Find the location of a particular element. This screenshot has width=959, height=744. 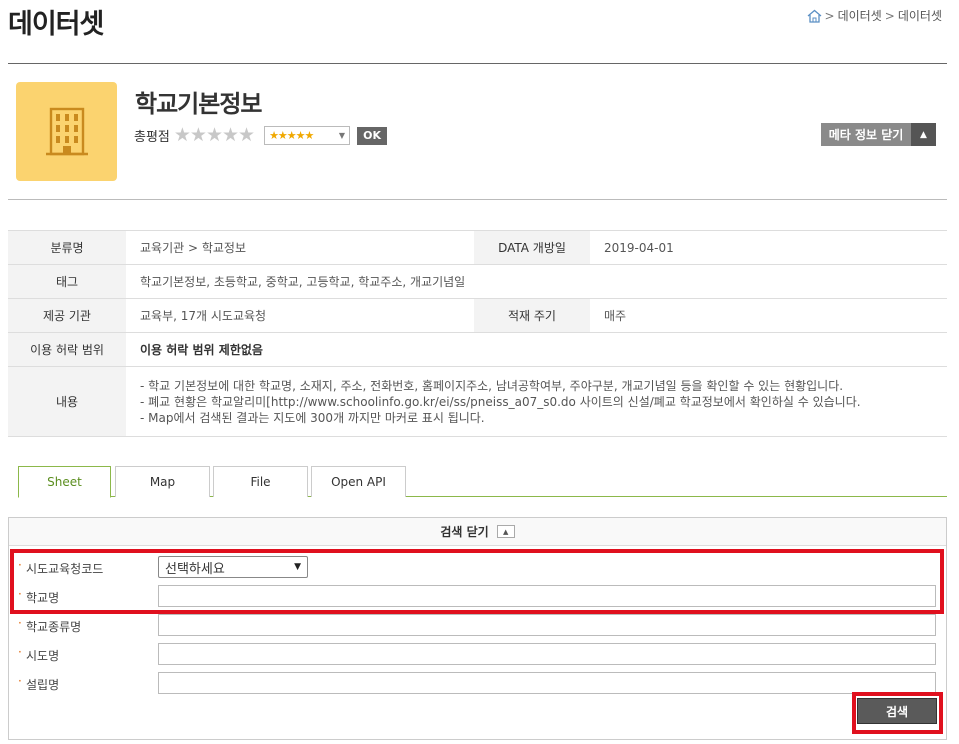

field-label: 학교종류명 is located at coordinates (49, 625).